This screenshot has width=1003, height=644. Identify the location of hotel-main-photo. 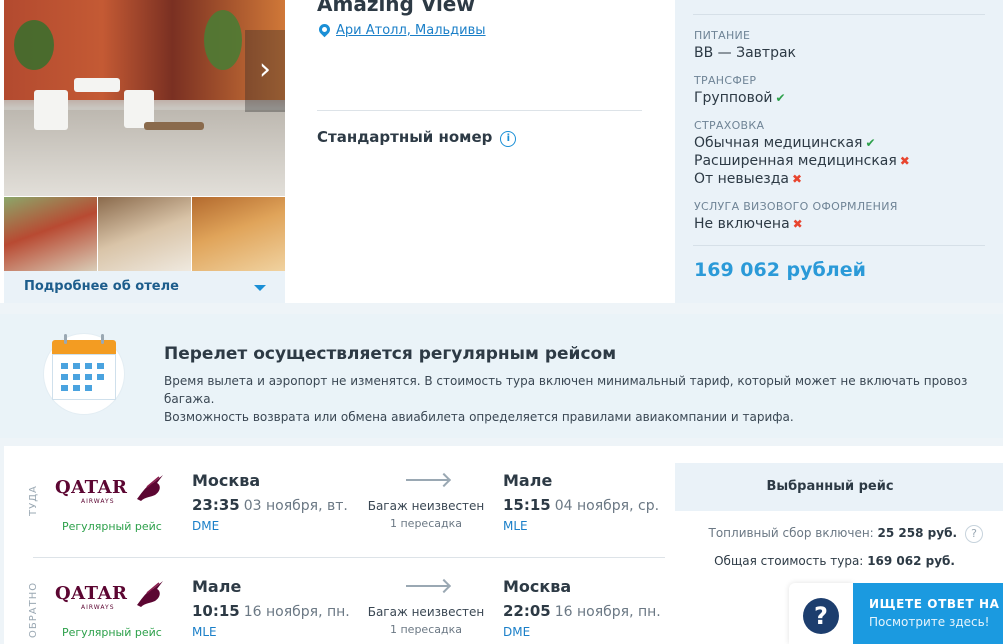
(144, 98).